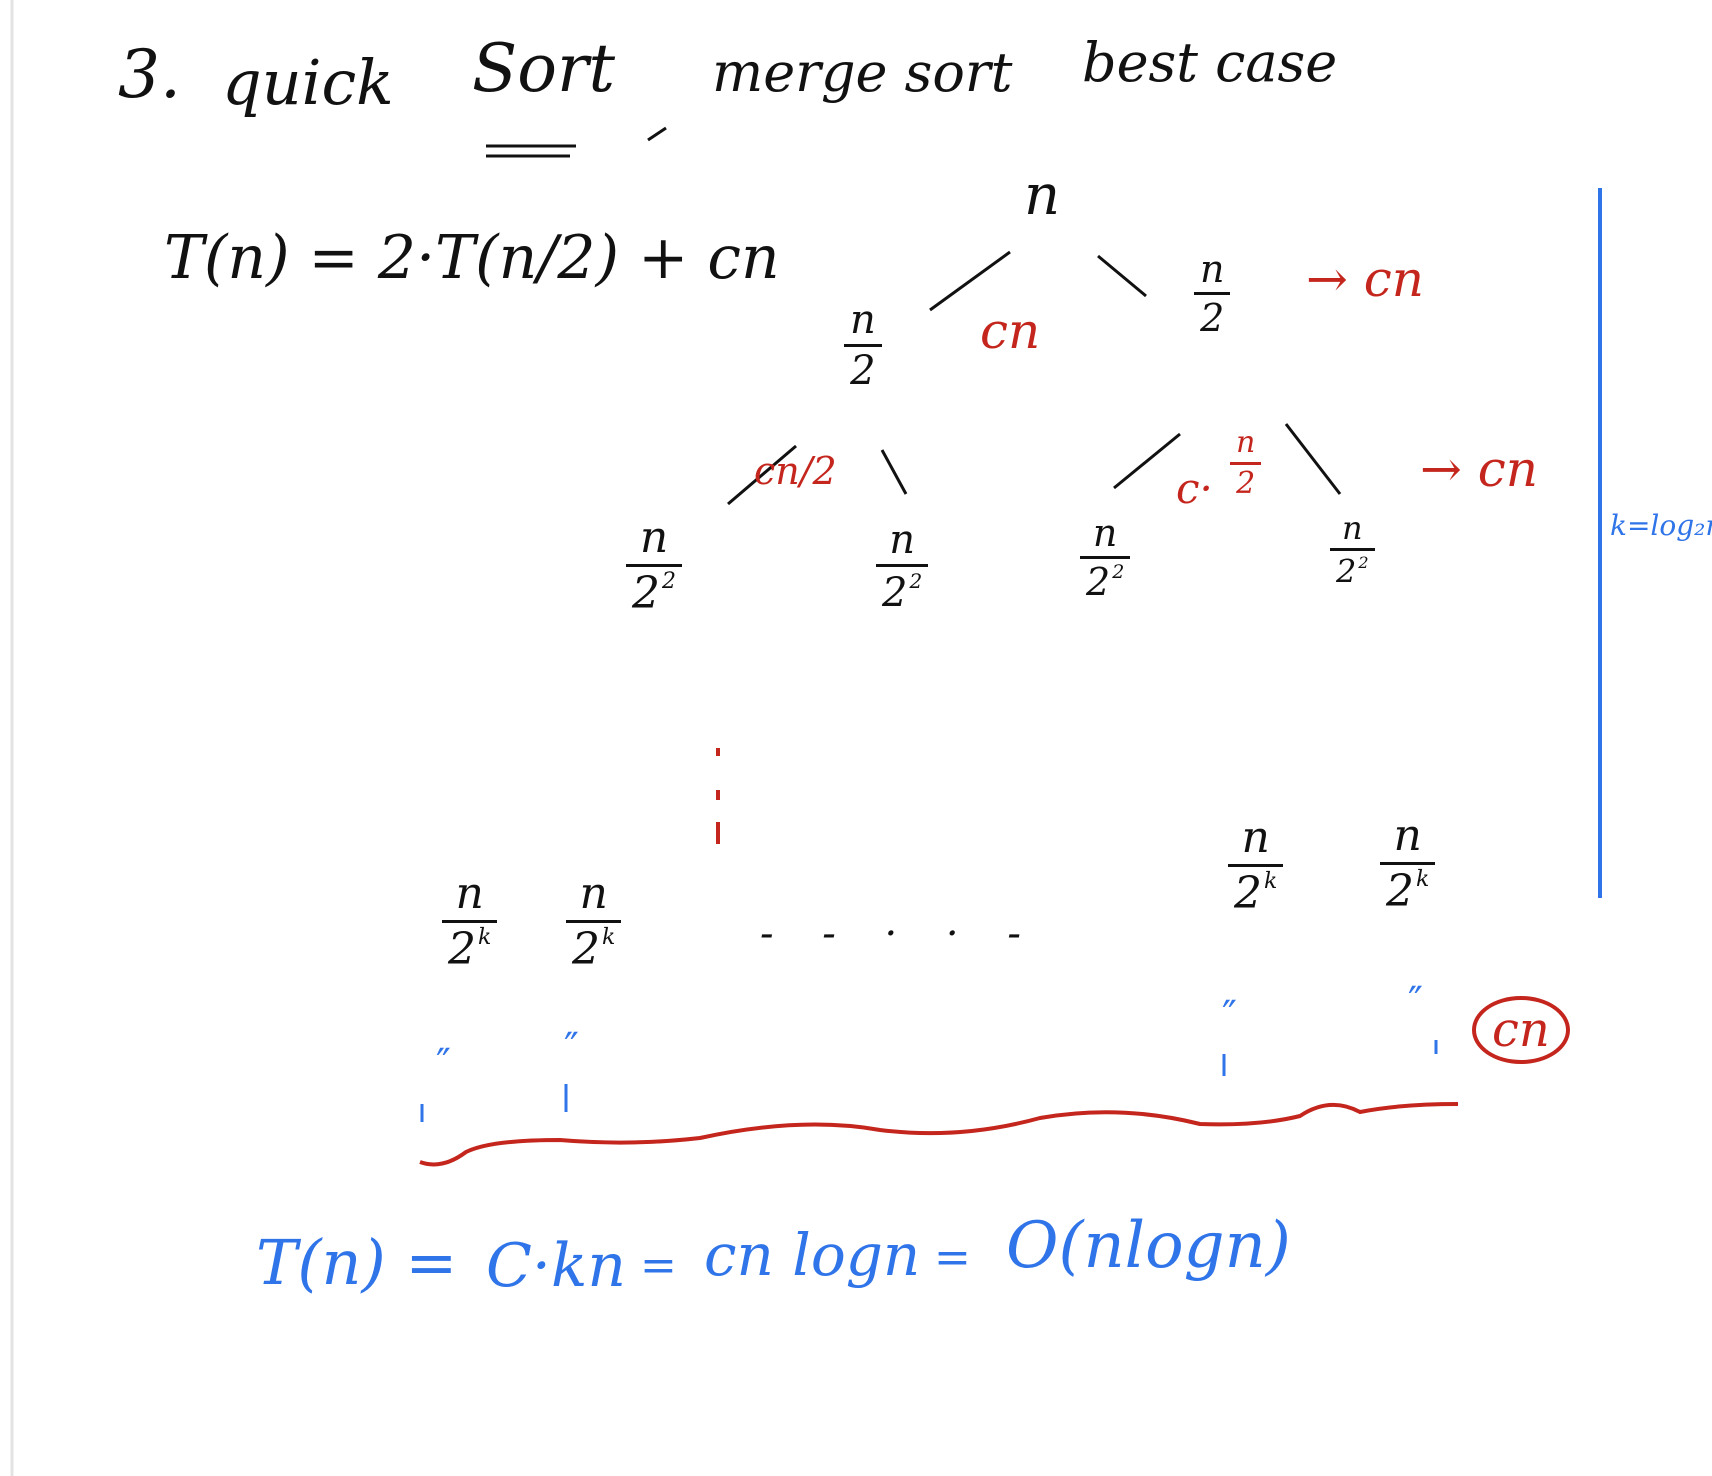  I want to click on heading-number: 3., so click(149, 74).